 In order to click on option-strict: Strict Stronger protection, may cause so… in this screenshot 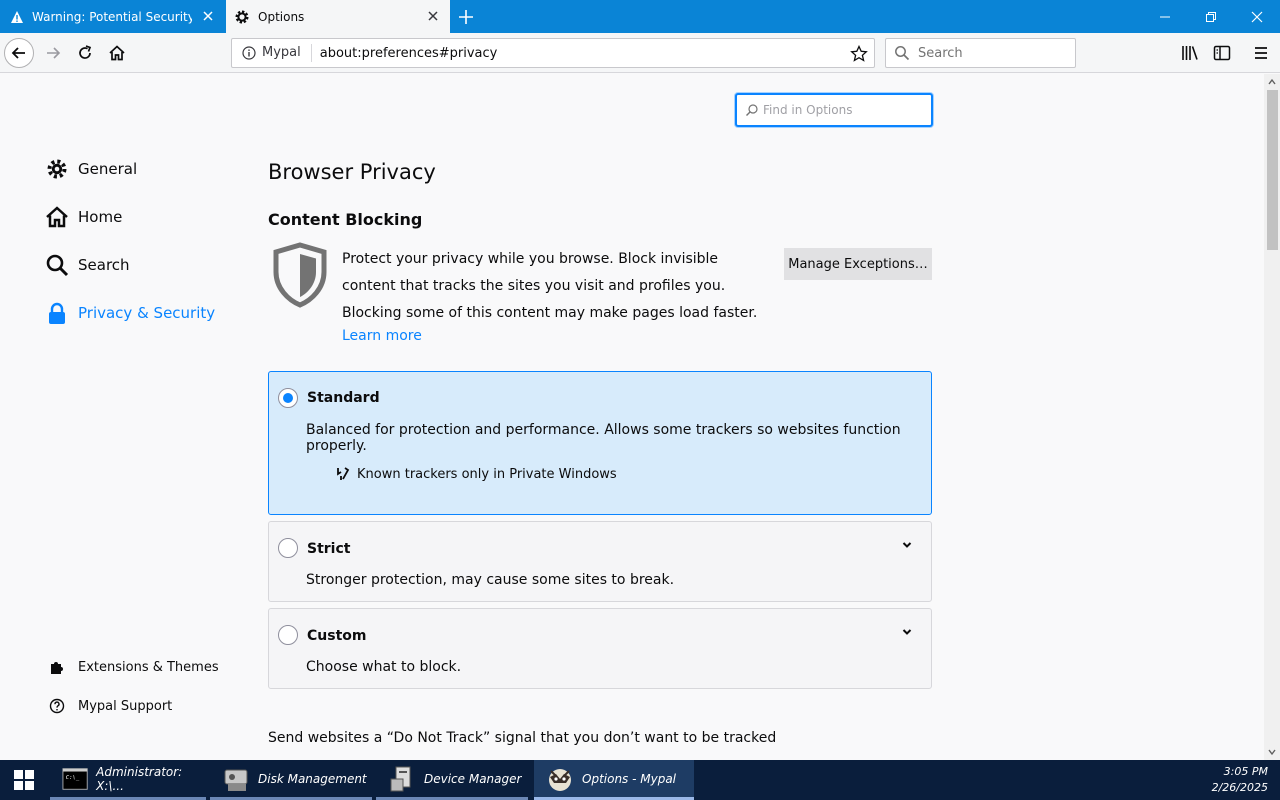, I will do `click(600, 561)`.